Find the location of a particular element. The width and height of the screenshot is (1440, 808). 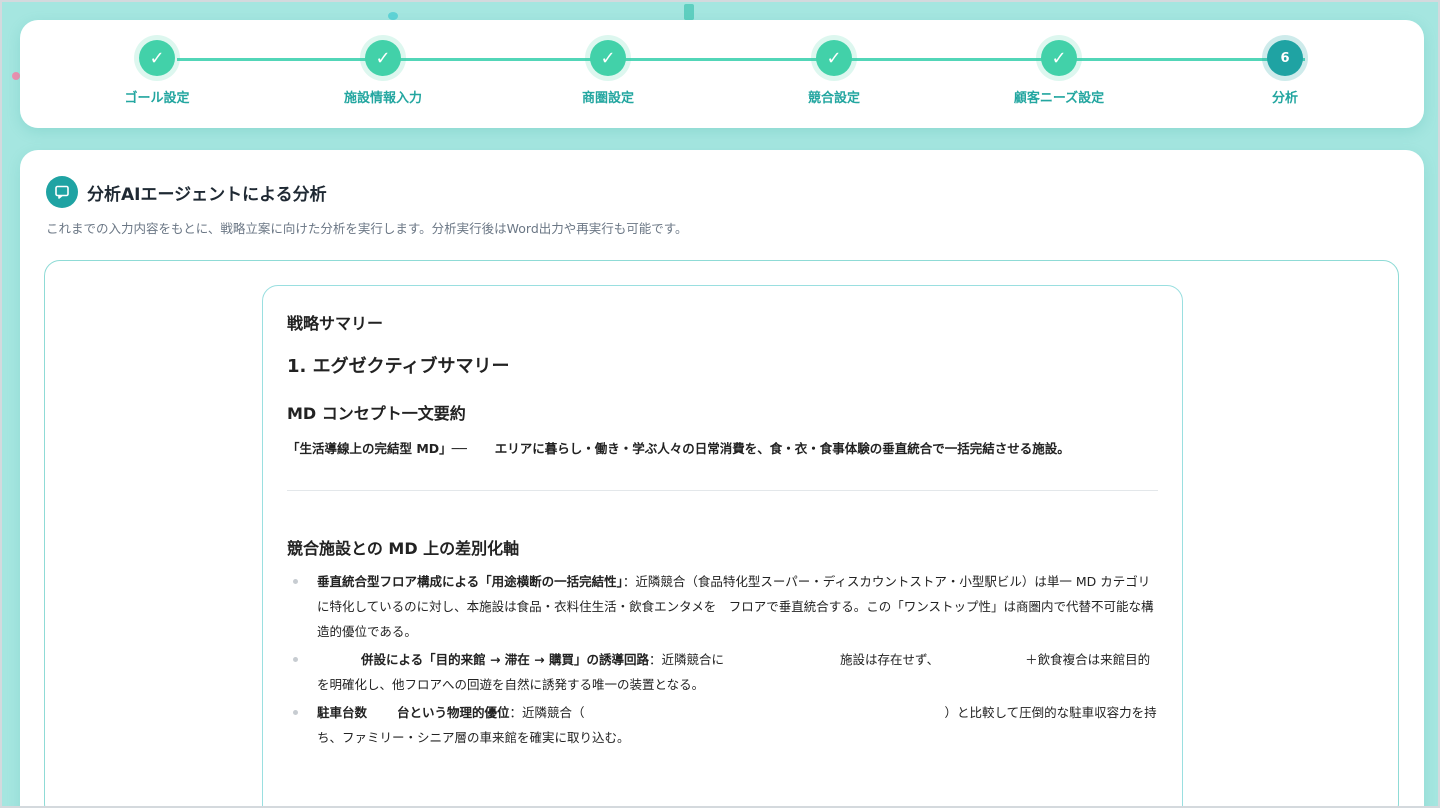

step-label: 競合設定 is located at coordinates (833, 98).